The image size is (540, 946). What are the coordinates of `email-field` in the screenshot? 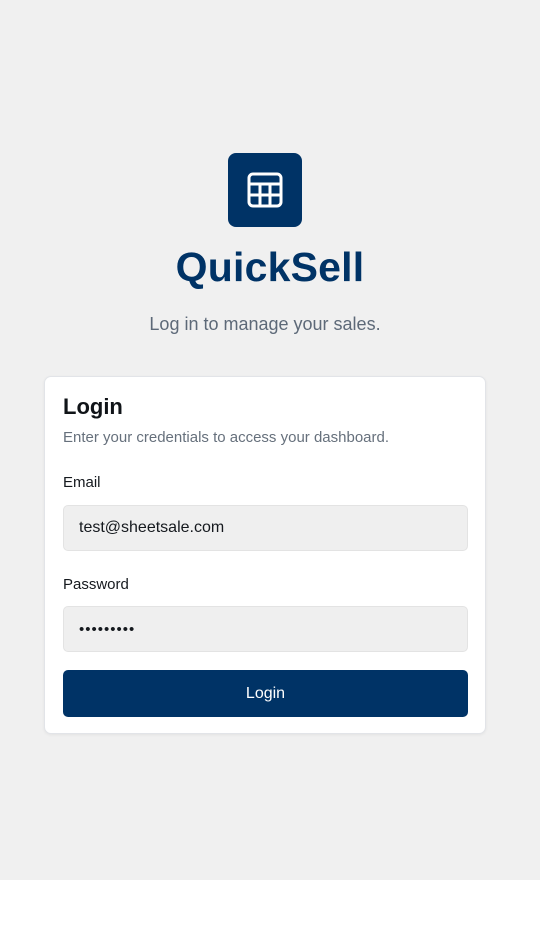 It's located at (265, 528).